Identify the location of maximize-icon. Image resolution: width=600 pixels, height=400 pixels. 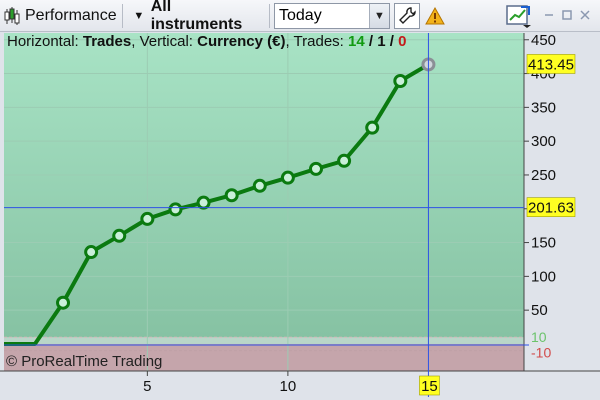
(567, 15).